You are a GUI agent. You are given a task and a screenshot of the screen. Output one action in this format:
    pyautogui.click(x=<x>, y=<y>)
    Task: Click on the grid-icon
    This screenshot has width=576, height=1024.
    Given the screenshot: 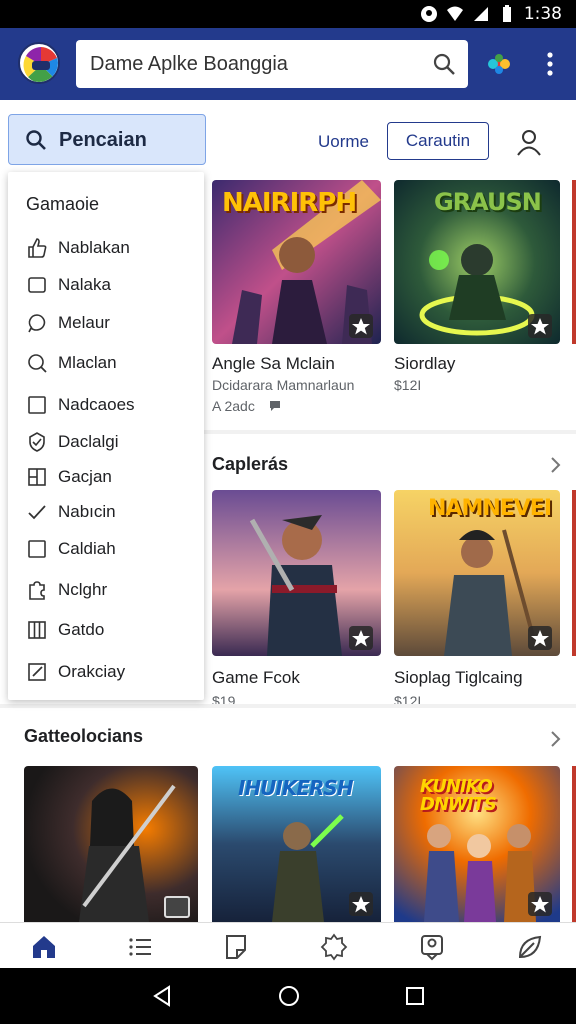 What is the action you would take?
    pyautogui.click(x=37, y=477)
    